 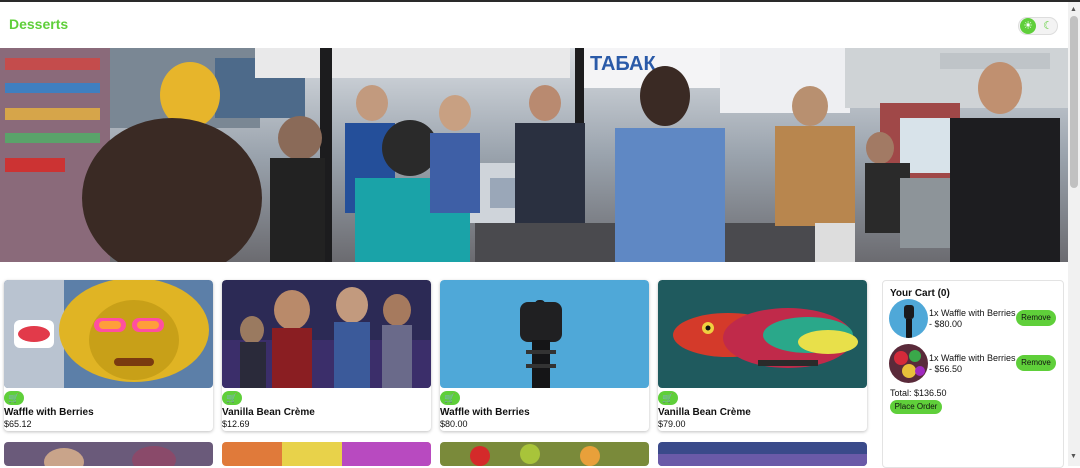 I want to click on hero-sign-text: ТАБАК, so click(x=623, y=64).